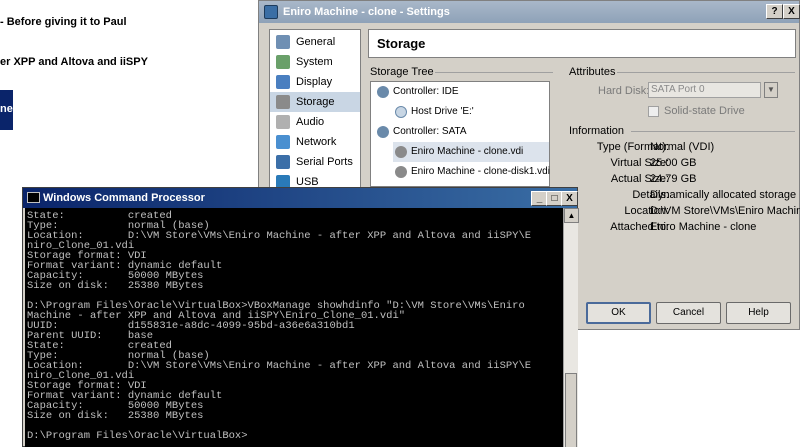 The image size is (800, 447). What do you see at coordinates (124, 198) in the screenshot?
I see `cmd-title: Windows Command Processor` at bounding box center [124, 198].